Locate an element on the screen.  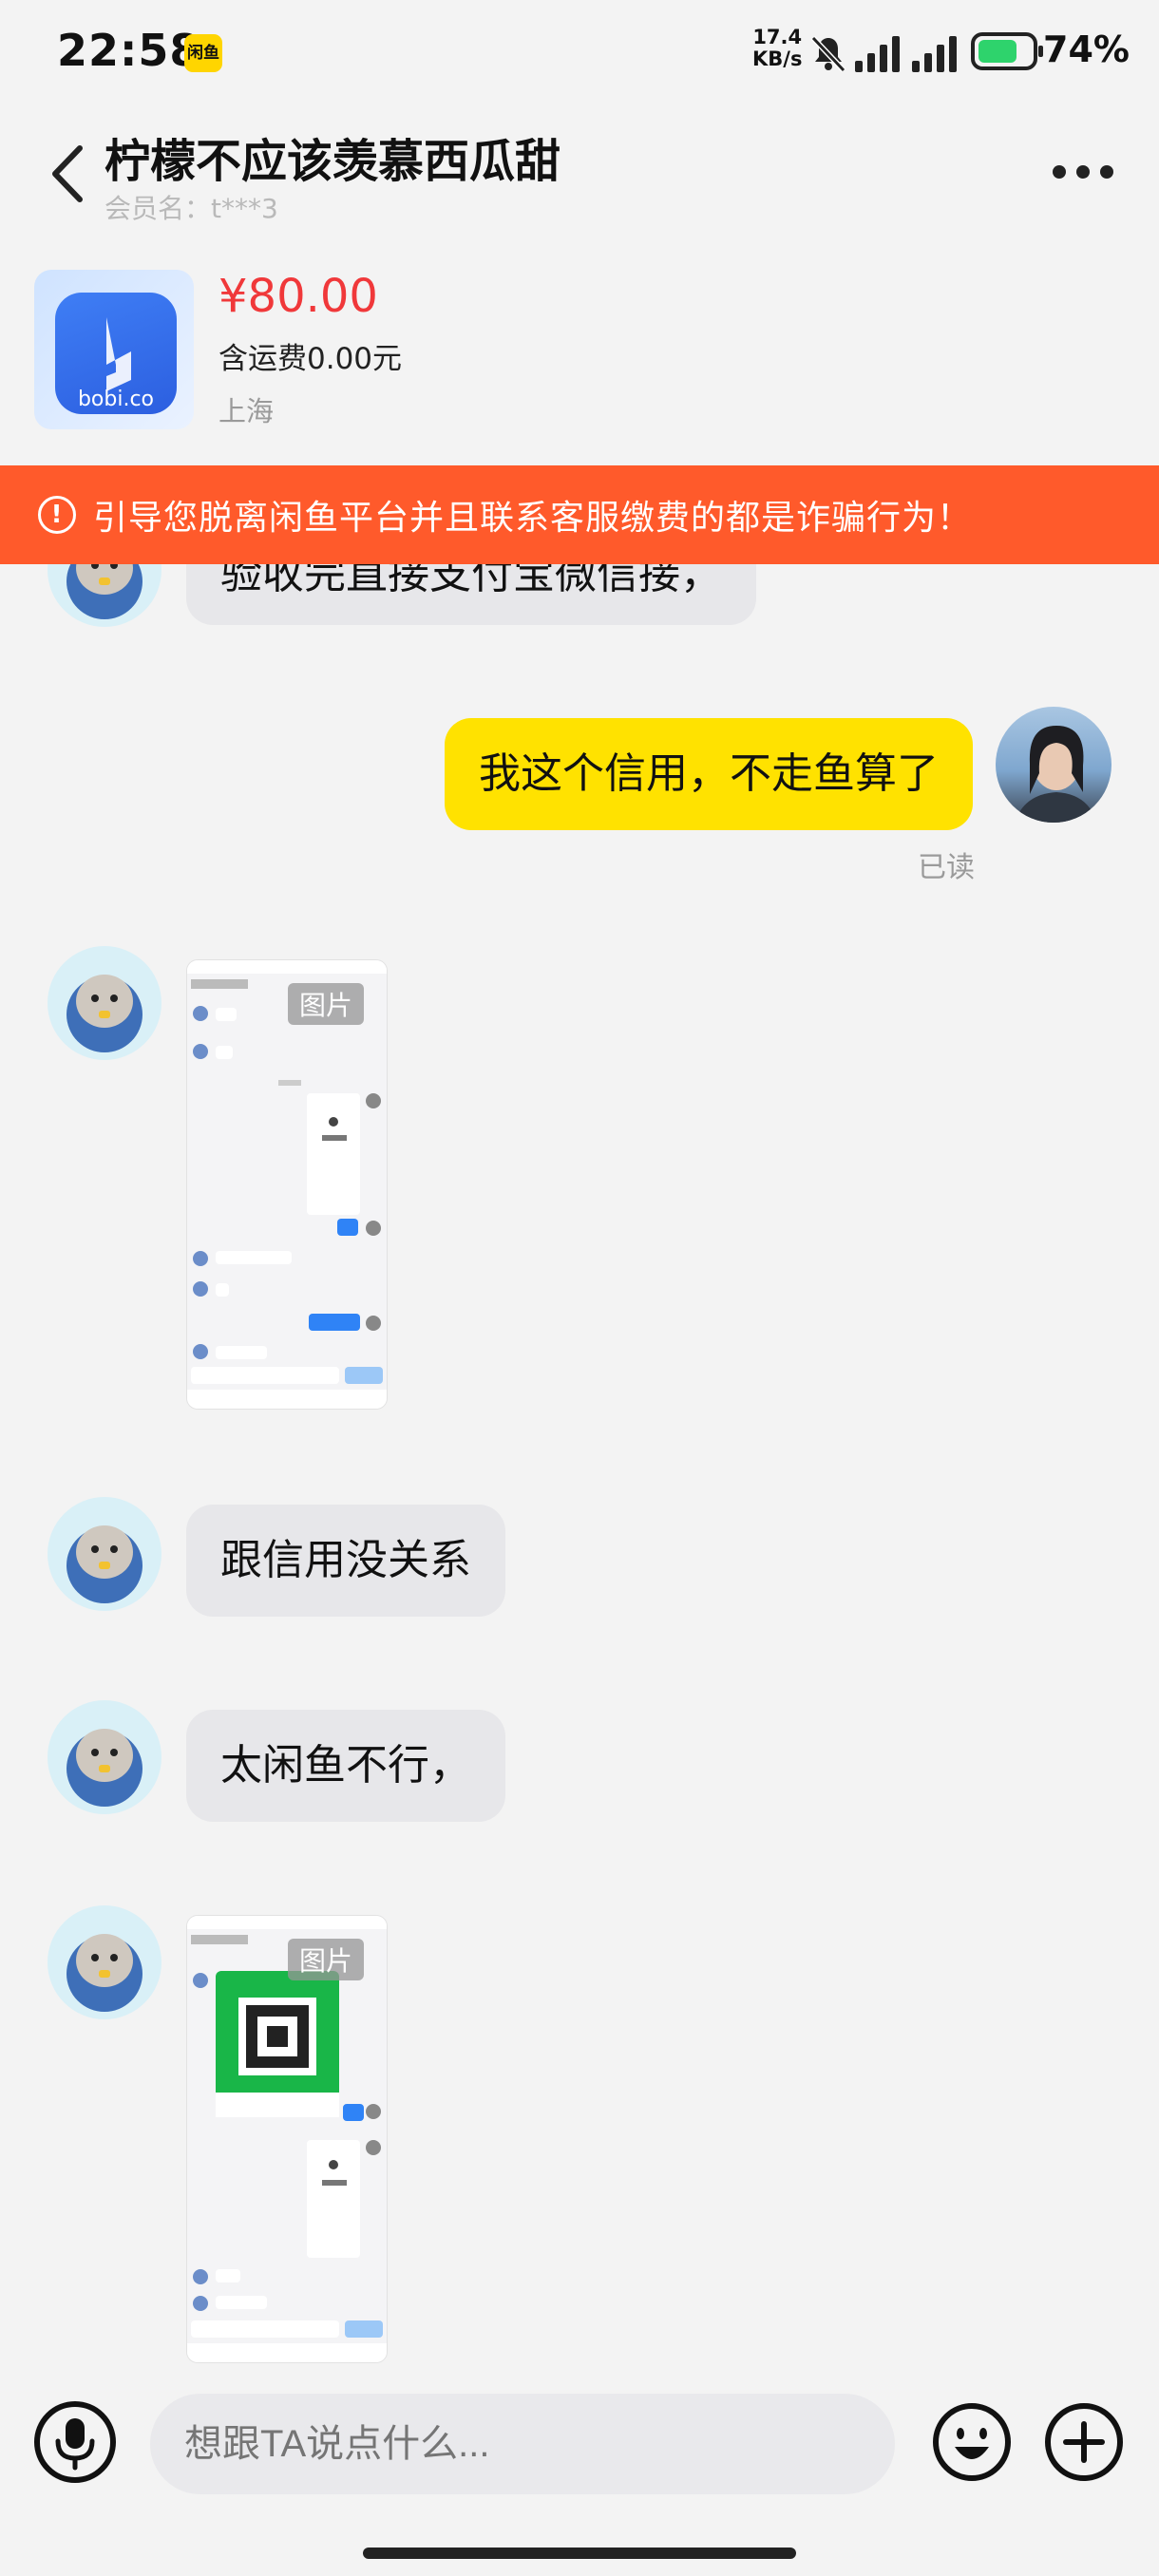
warning-icon: ! is located at coordinates (57, 515).